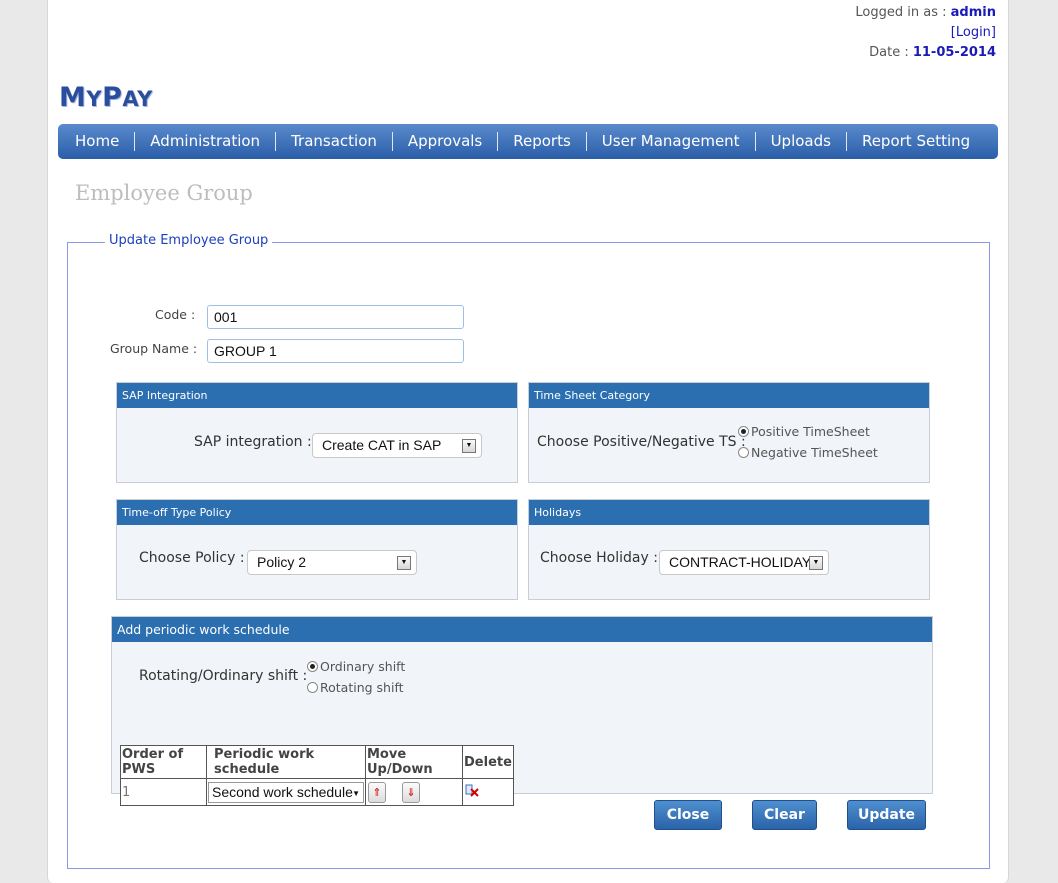 This screenshot has height=883, width=1058. What do you see at coordinates (98, 141) in the screenshot?
I see `nav-home: Home` at bounding box center [98, 141].